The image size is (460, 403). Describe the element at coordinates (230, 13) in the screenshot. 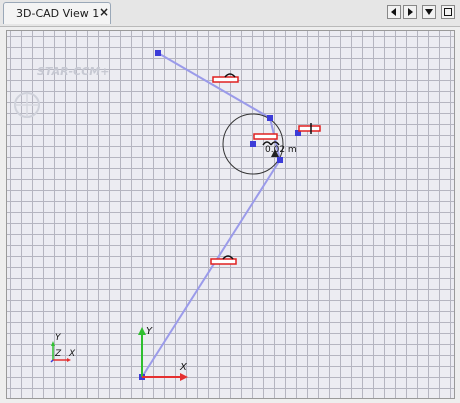

I see `tab-bar: 3D-CAD View 1 ×` at that location.